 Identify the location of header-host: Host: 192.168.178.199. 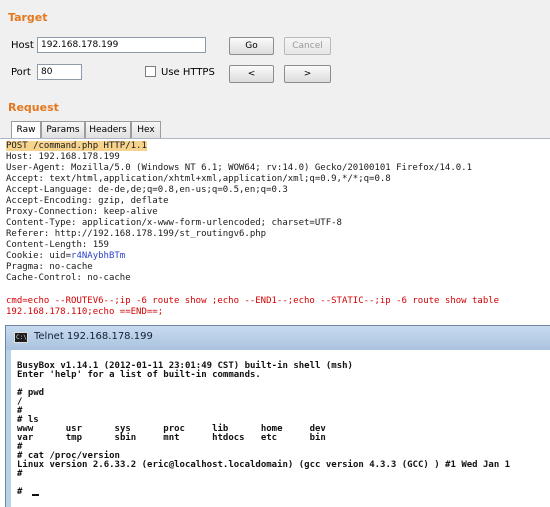
(63, 157).